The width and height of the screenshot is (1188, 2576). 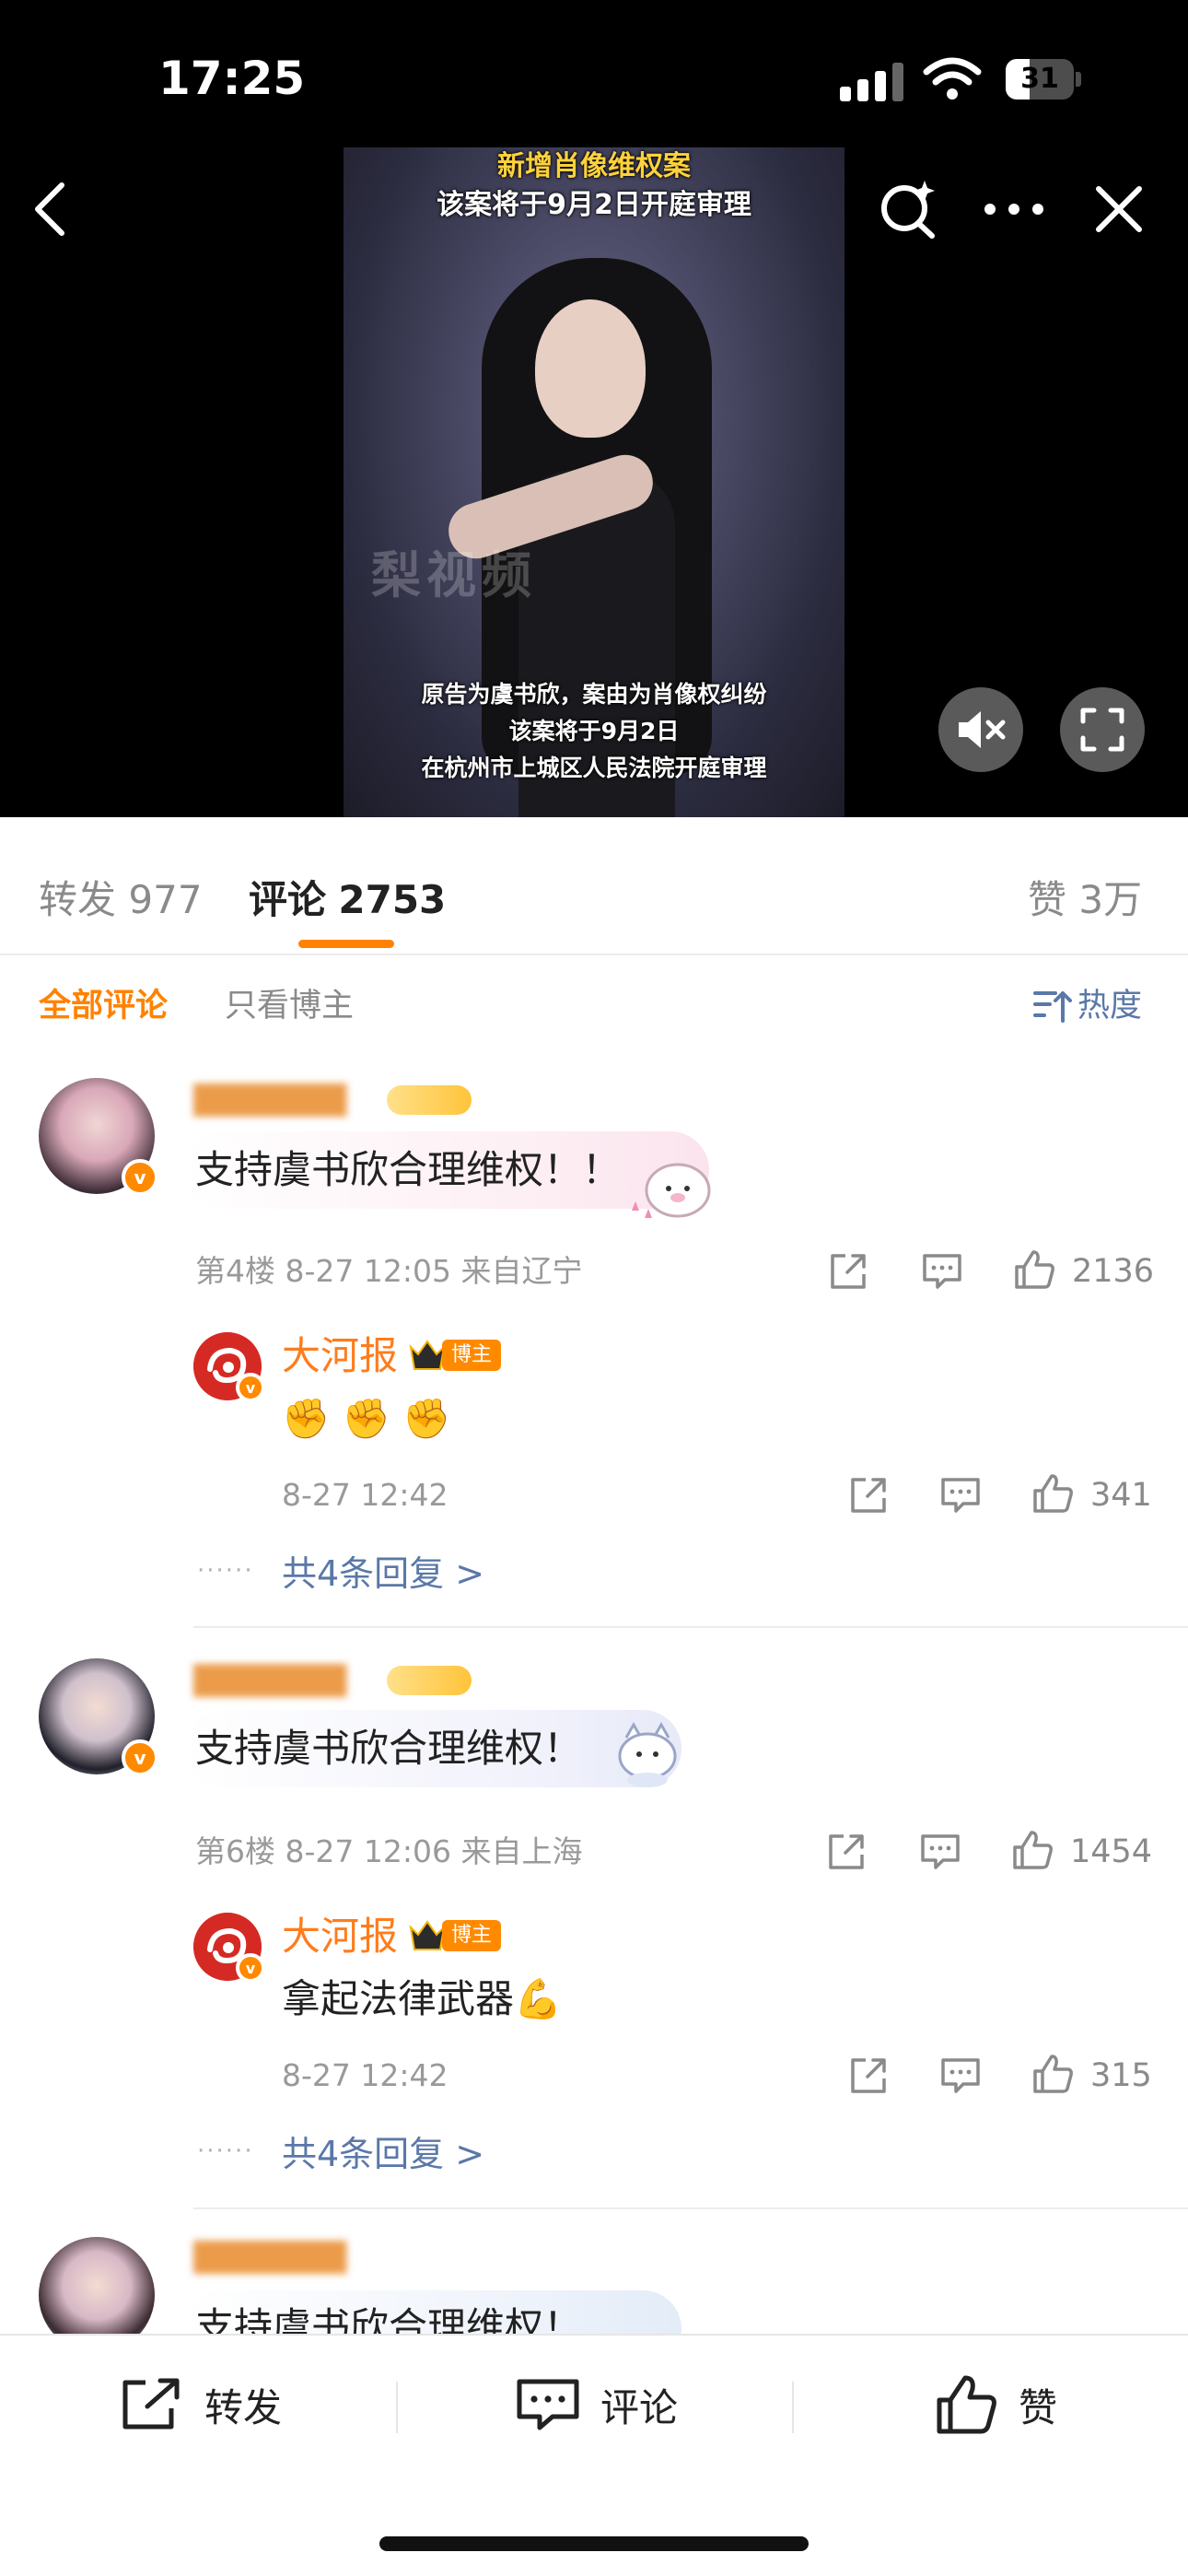 I want to click on home-indicator, so click(x=594, y=2543).